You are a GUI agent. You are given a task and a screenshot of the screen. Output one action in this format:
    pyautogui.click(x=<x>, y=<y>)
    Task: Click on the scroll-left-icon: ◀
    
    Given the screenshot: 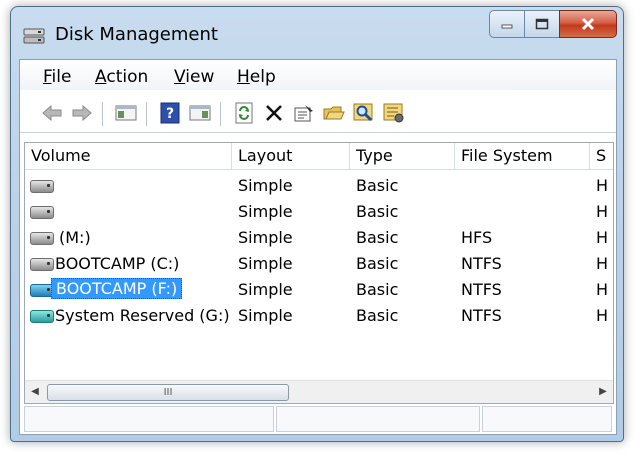 What is the action you would take?
    pyautogui.click(x=35, y=392)
    